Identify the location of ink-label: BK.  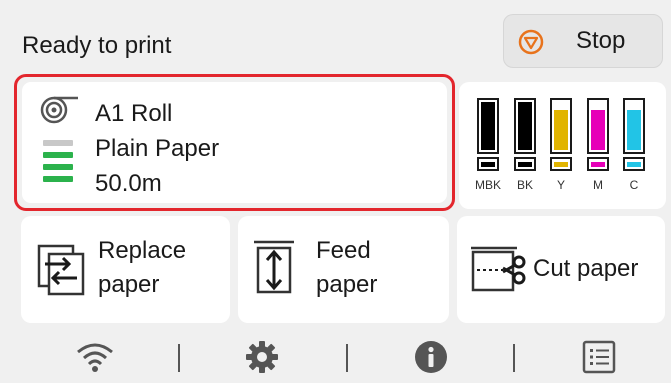
(525, 185).